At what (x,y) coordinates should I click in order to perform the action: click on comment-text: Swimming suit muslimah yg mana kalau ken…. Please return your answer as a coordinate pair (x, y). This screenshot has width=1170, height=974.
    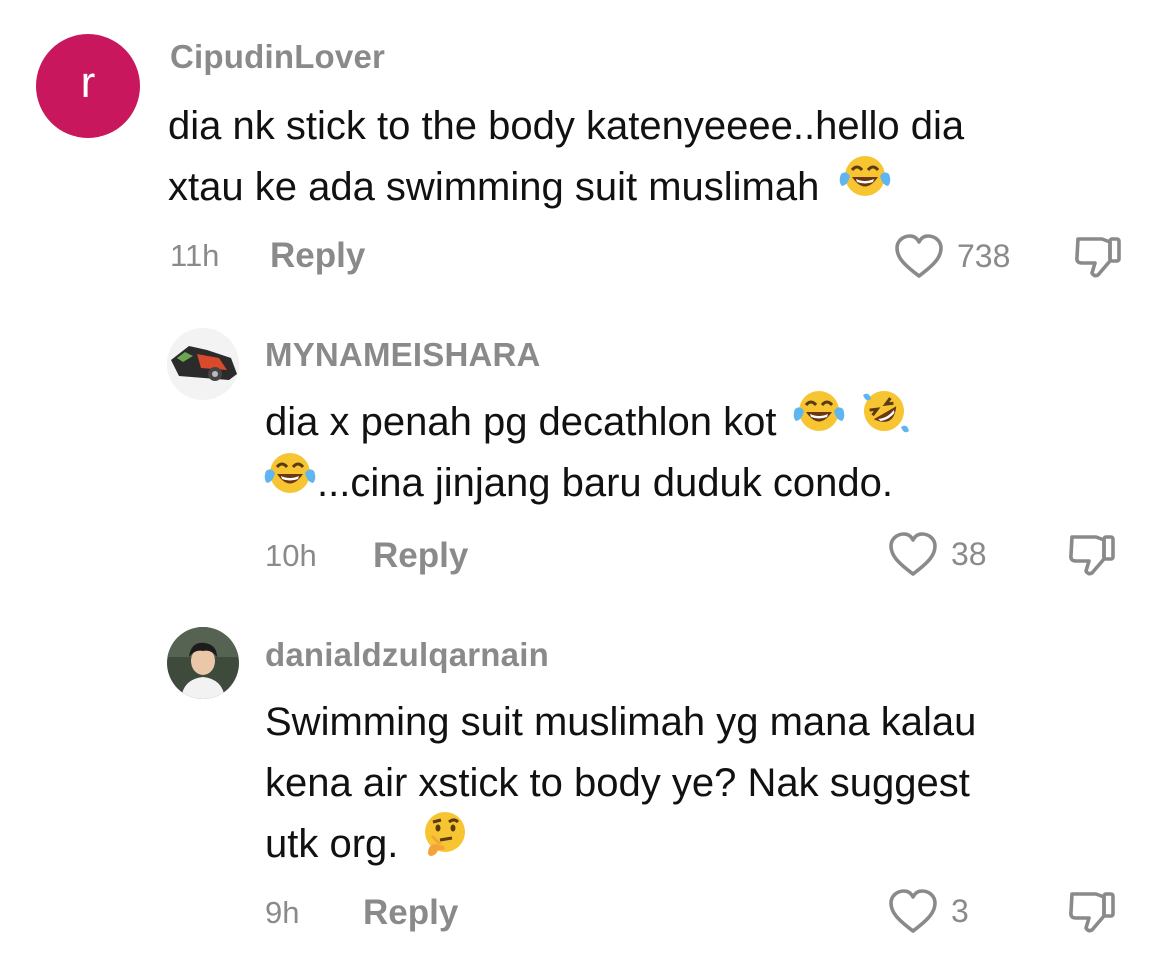
    Looking at the image, I should click on (620, 784).